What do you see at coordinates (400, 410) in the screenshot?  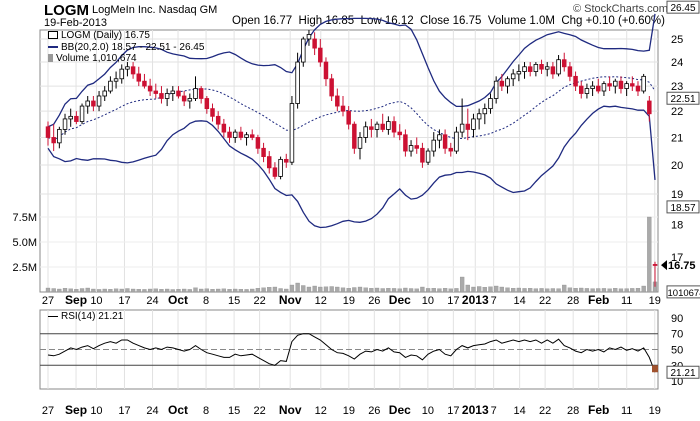 I see `date-axis-label-lower: Dec` at bounding box center [400, 410].